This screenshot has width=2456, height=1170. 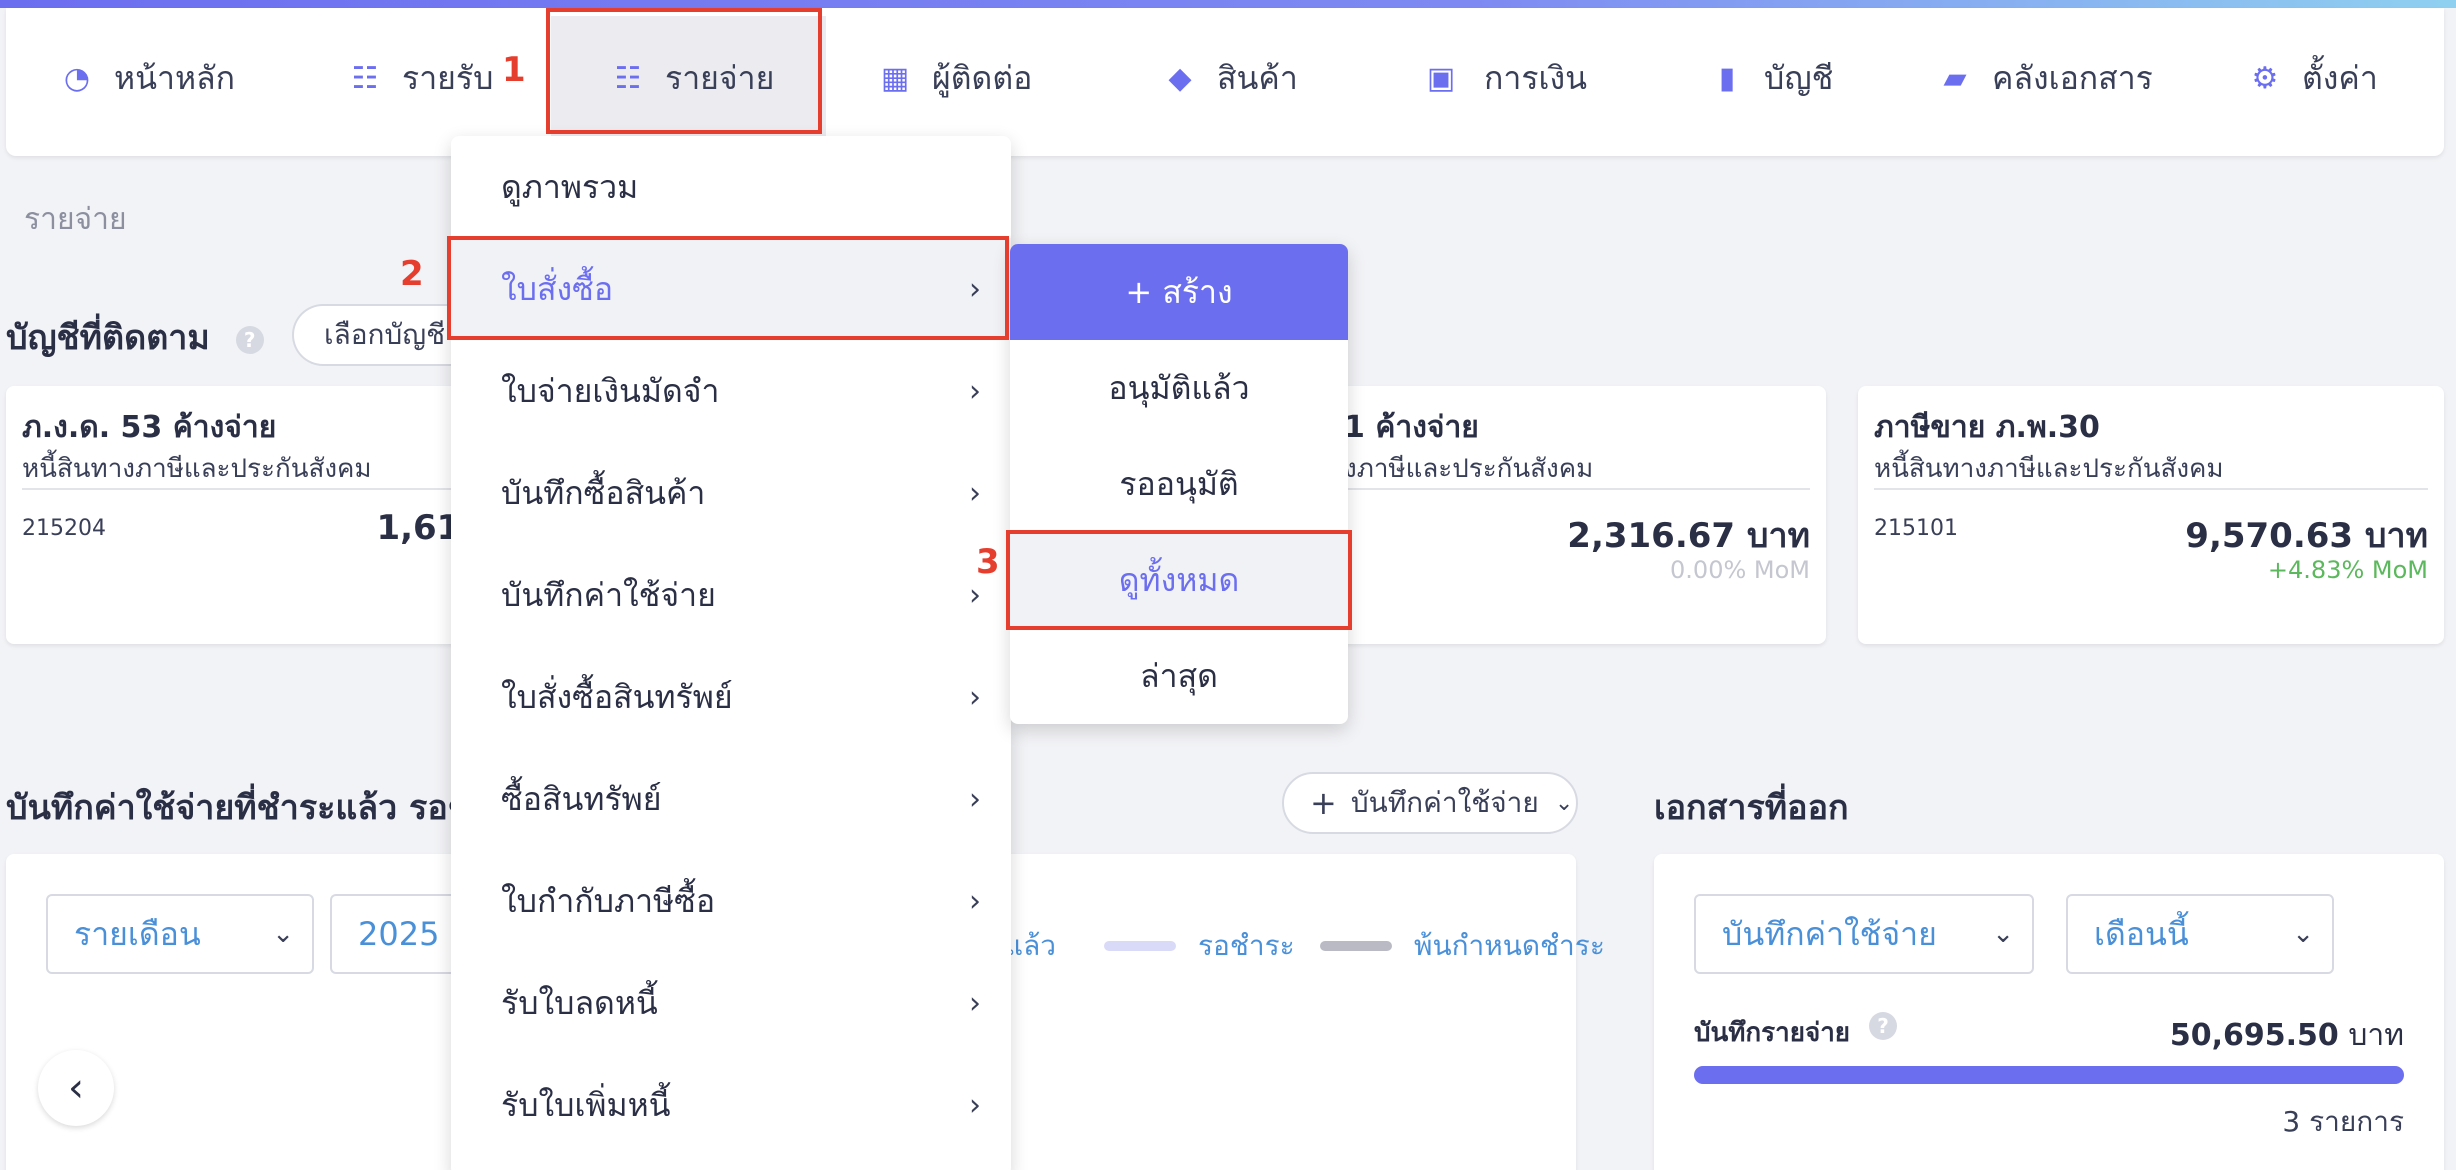 I want to click on document-period-value: เดือนนี้, so click(x=2141, y=933).